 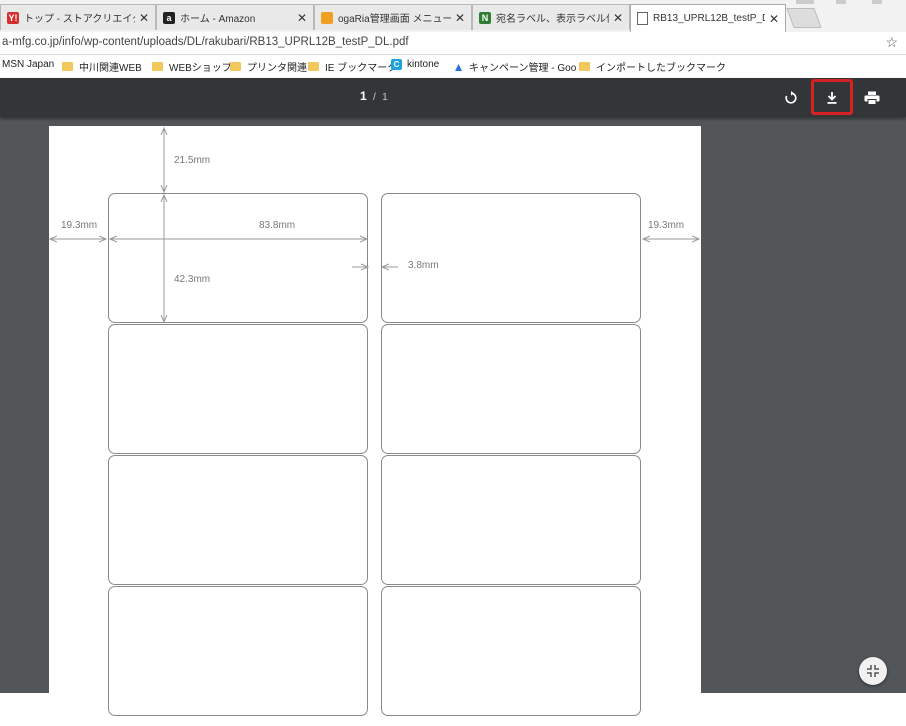 I want to click on left-margin-label: 19.3mm, so click(x=79, y=225).